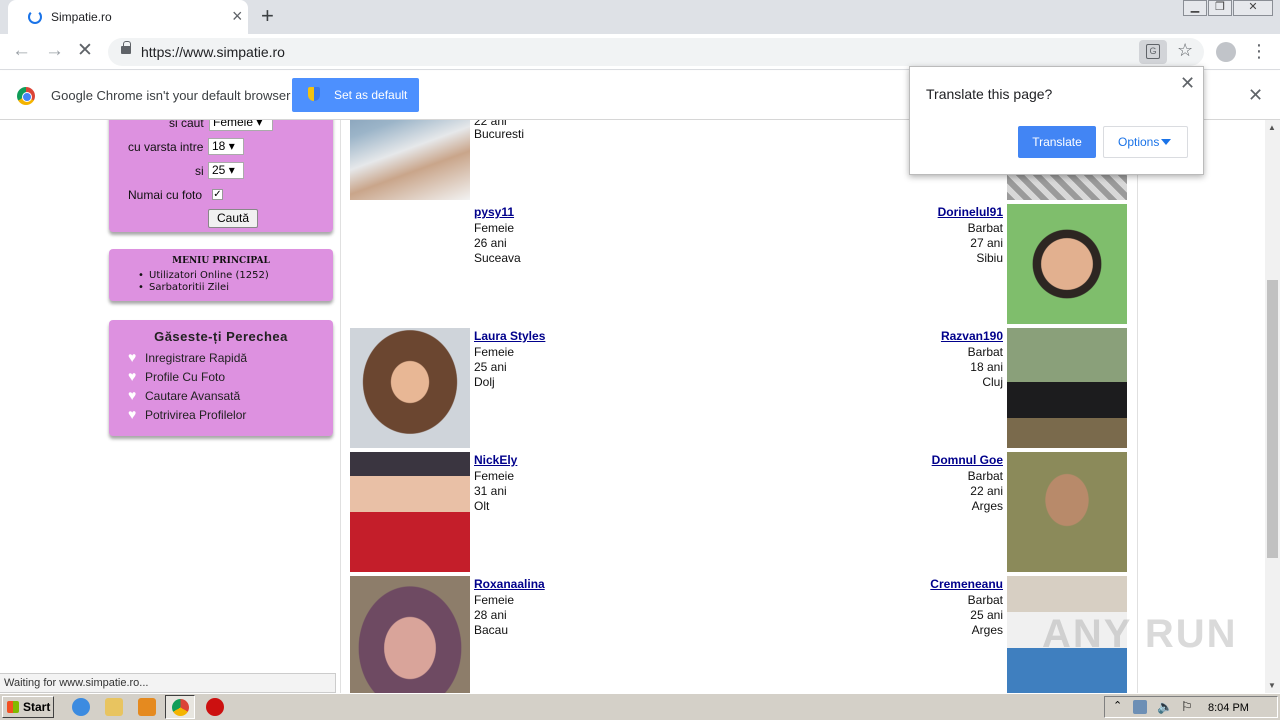  Describe the element at coordinates (1272, 127) in the screenshot. I see `scroll-up-arrow-icon: ▲` at that location.